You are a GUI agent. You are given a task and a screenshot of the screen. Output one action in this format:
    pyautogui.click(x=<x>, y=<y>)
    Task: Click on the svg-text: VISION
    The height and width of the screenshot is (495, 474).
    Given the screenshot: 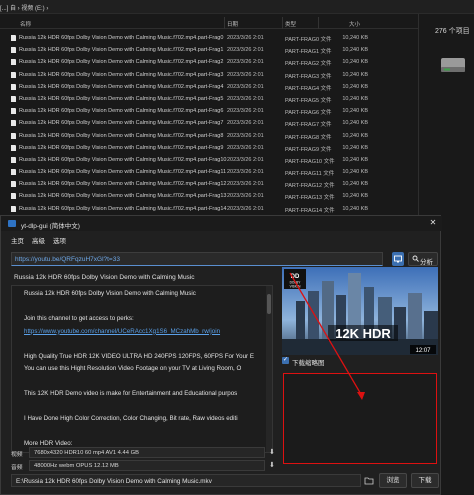 What is the action you would take?
    pyautogui.click(x=296, y=287)
    